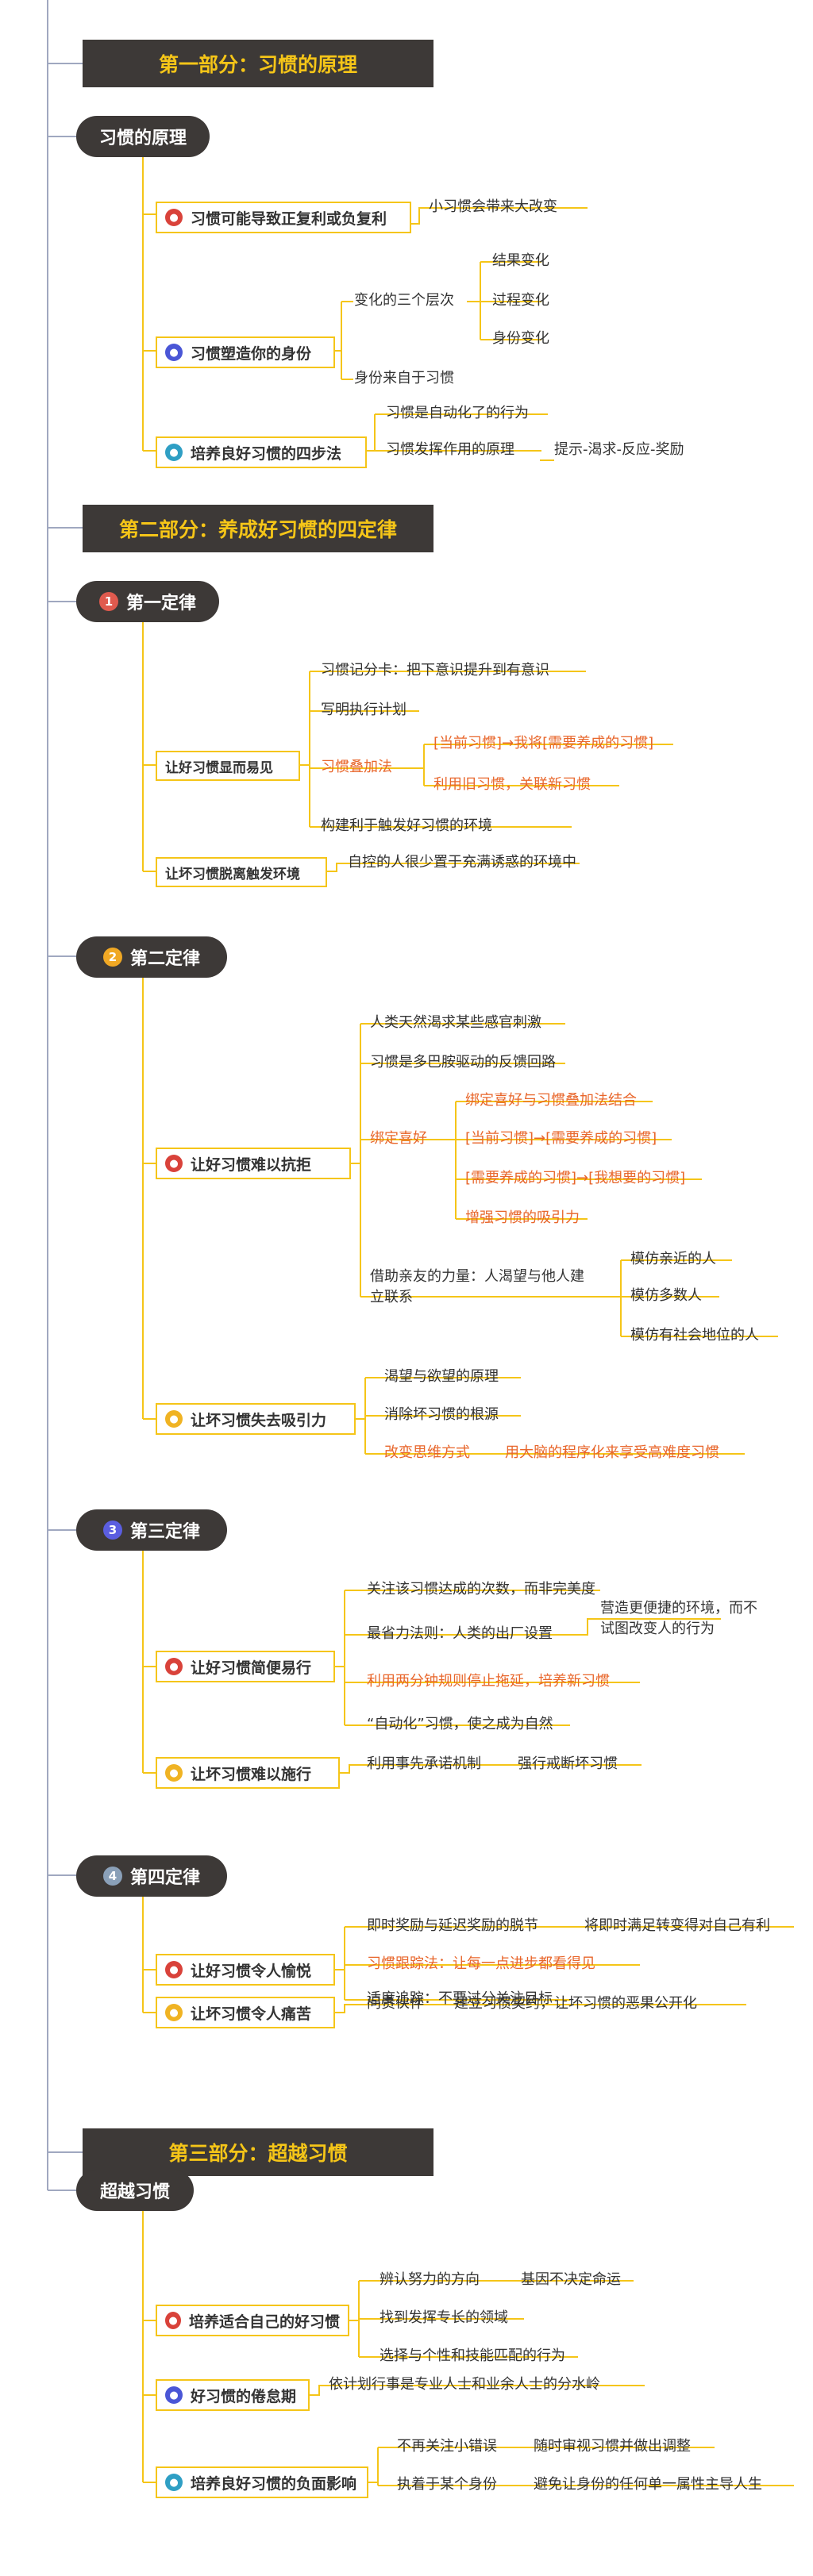 This screenshot has width=813, height=2576. Describe the element at coordinates (648, 2484) in the screenshot. I see `leaf-avoid-single-identity: 避免让身份的任何单一属性主导人生` at that location.